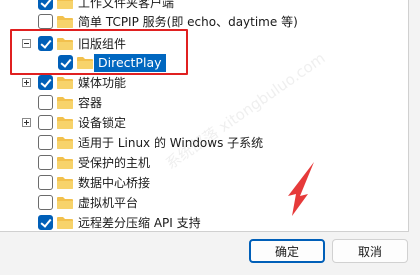  Describe the element at coordinates (204, 83) in the screenshot. I see `tree-item: 媒体功能` at that location.